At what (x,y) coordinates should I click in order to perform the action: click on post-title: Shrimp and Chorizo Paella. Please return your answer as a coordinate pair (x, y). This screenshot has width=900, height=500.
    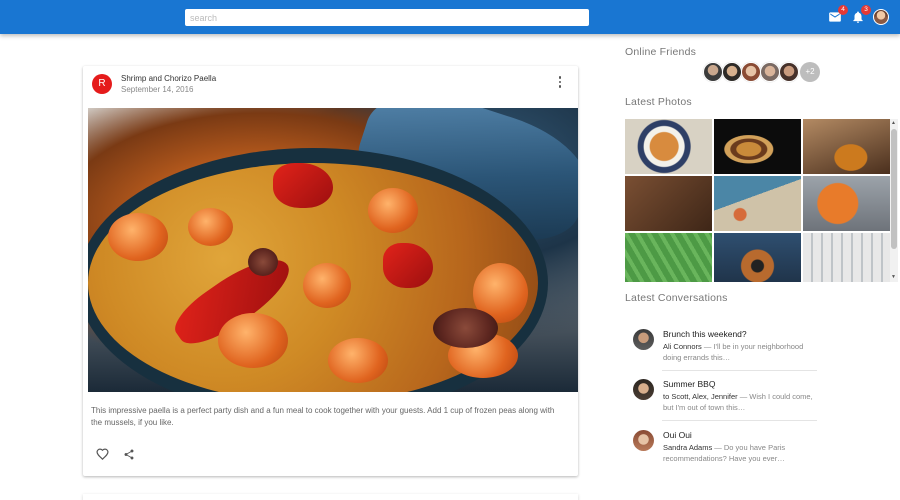
    Looking at the image, I should click on (169, 78).